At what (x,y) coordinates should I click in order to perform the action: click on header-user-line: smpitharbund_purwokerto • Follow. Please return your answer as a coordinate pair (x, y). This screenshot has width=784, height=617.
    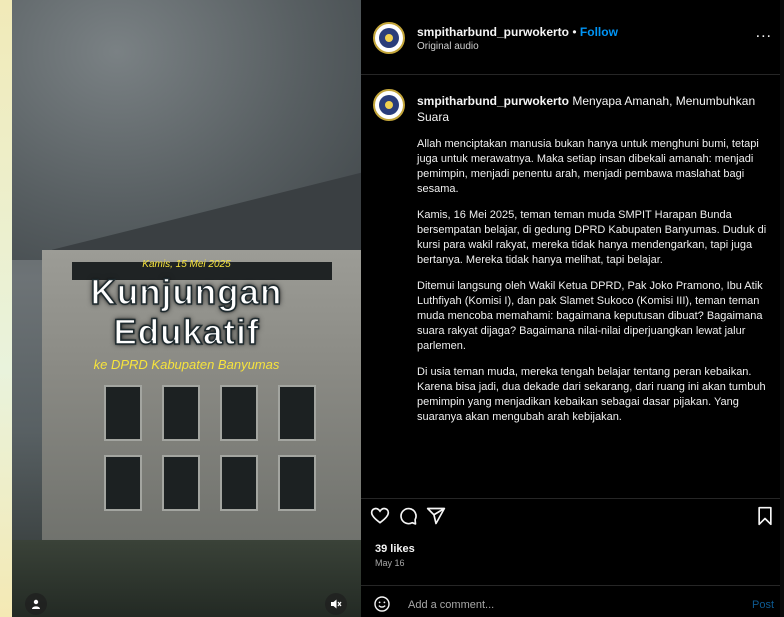
    Looking at the image, I should click on (517, 32).